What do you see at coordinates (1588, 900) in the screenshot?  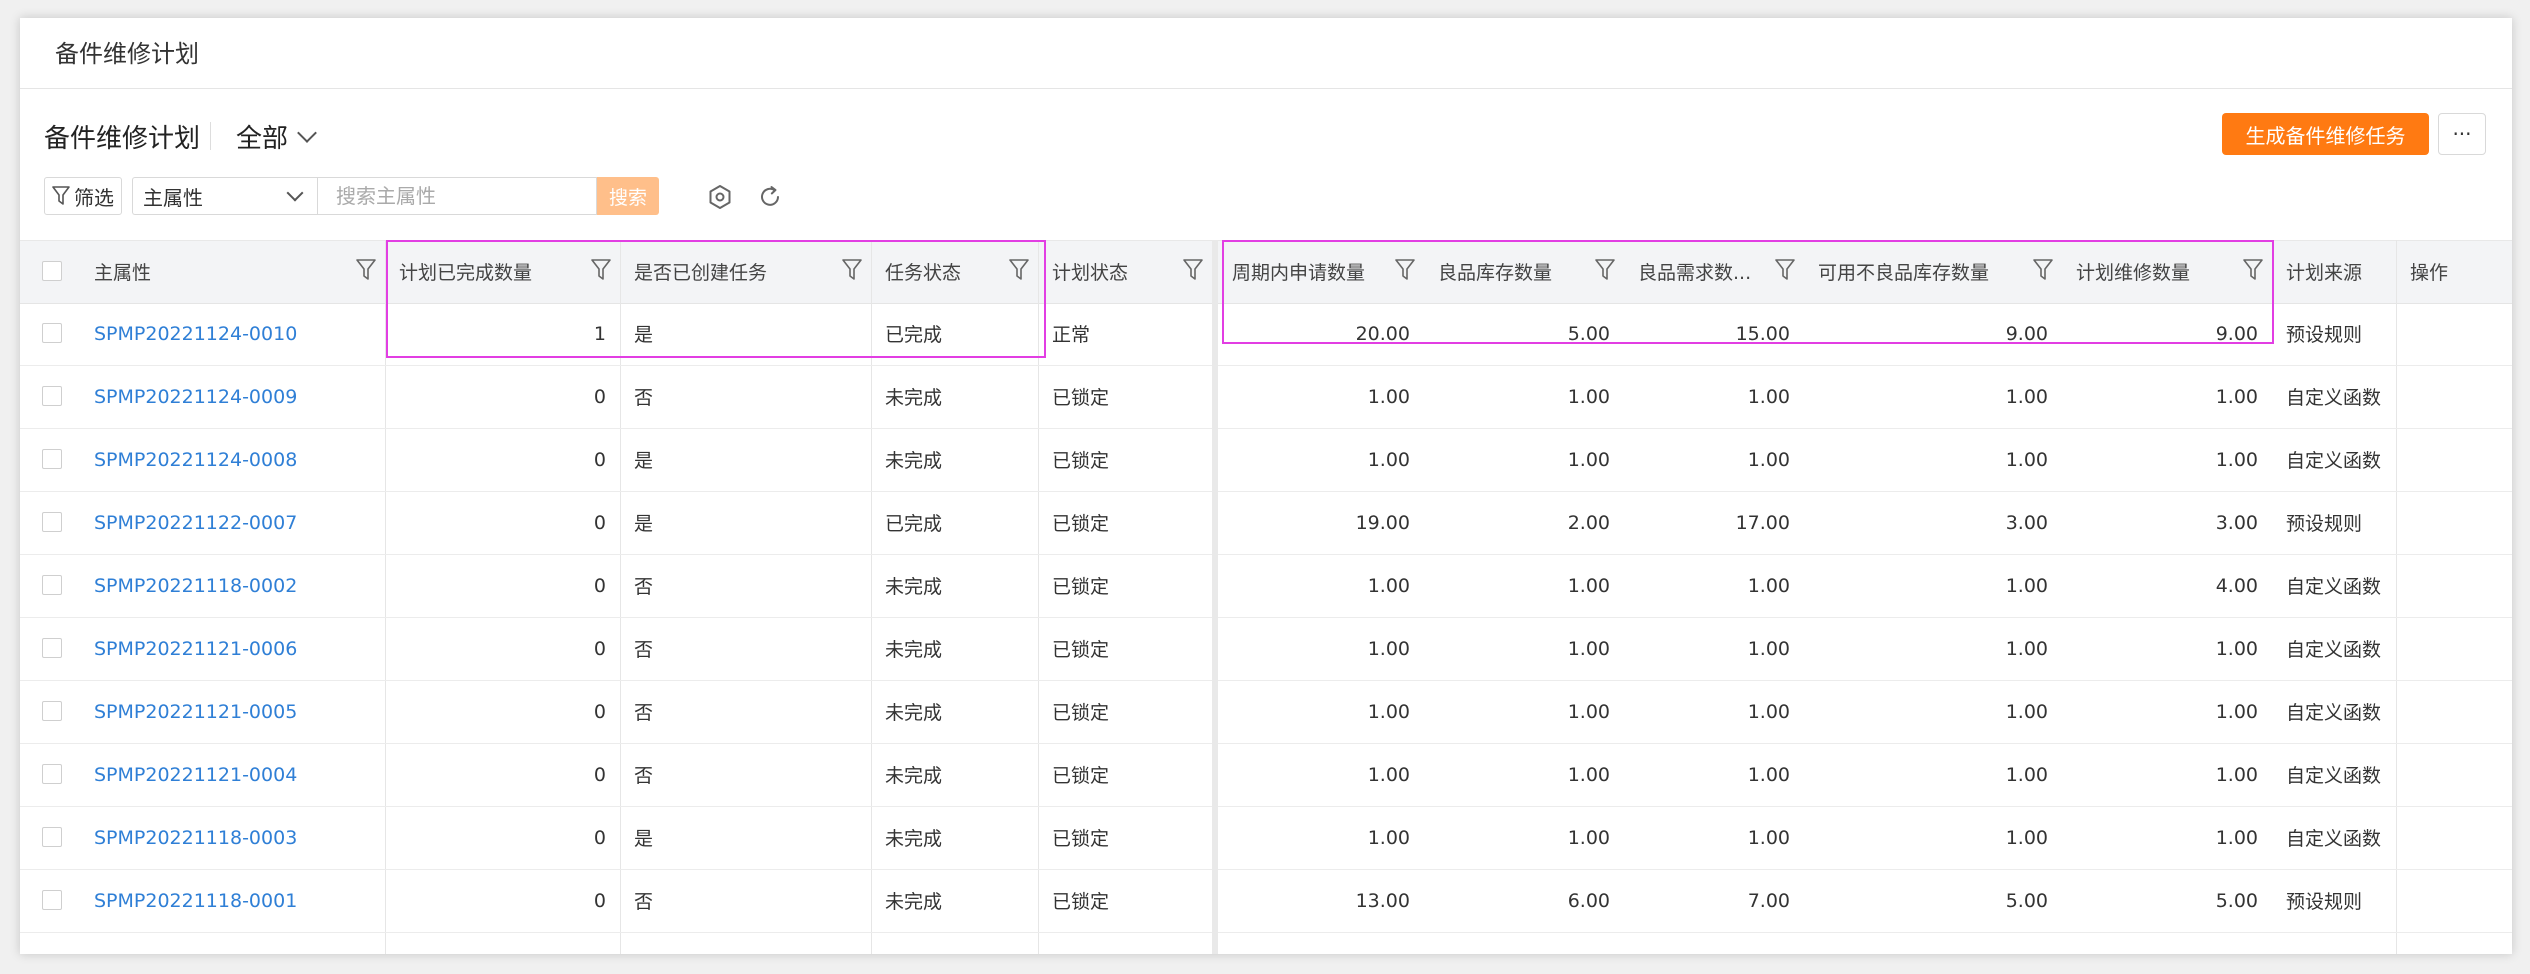 I see `cell-good-stock-qty: 6.00` at bounding box center [1588, 900].